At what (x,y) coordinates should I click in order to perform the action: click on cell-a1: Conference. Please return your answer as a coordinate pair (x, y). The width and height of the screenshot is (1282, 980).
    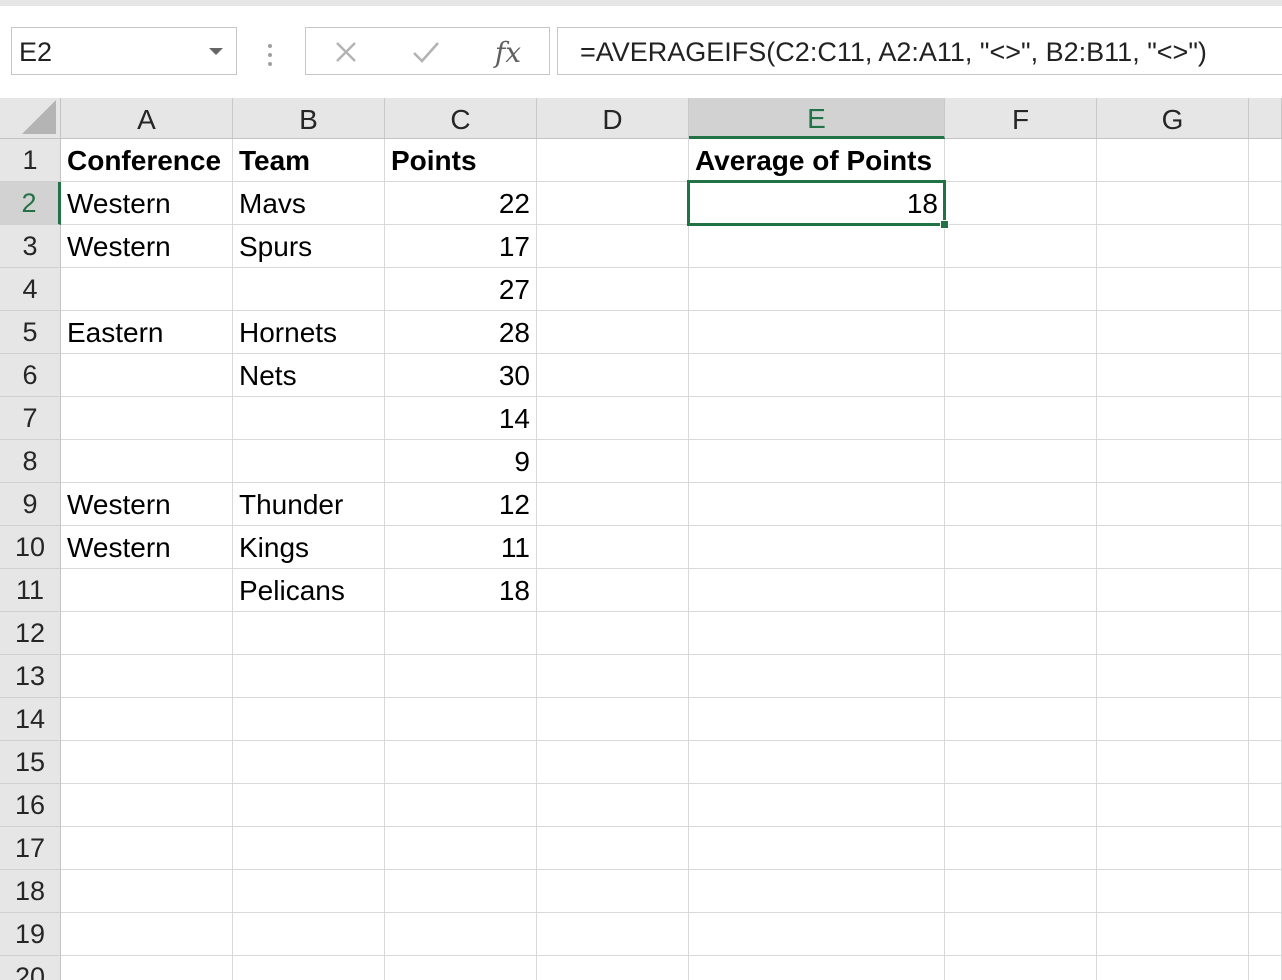
    Looking at the image, I should click on (147, 160).